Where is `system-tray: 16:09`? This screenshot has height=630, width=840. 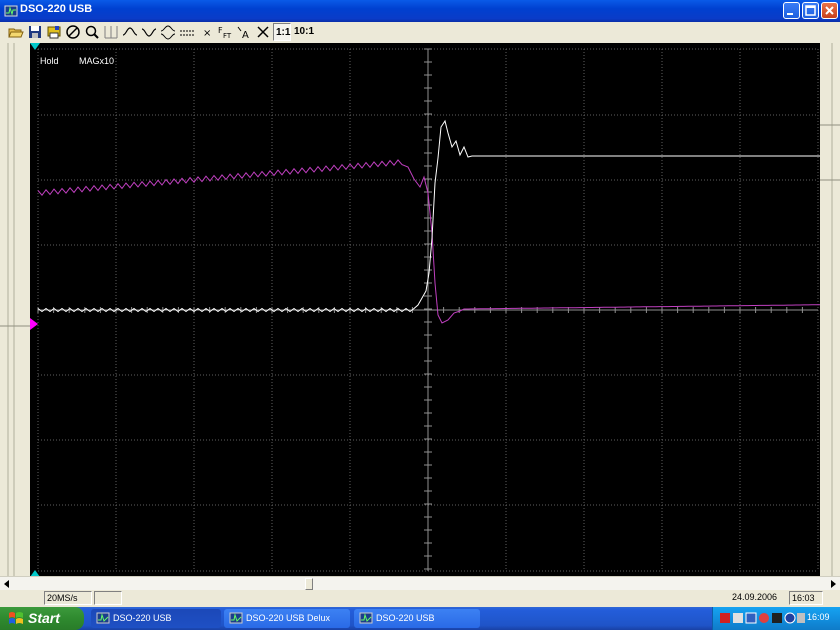
system-tray: 16:09 is located at coordinates (776, 618).